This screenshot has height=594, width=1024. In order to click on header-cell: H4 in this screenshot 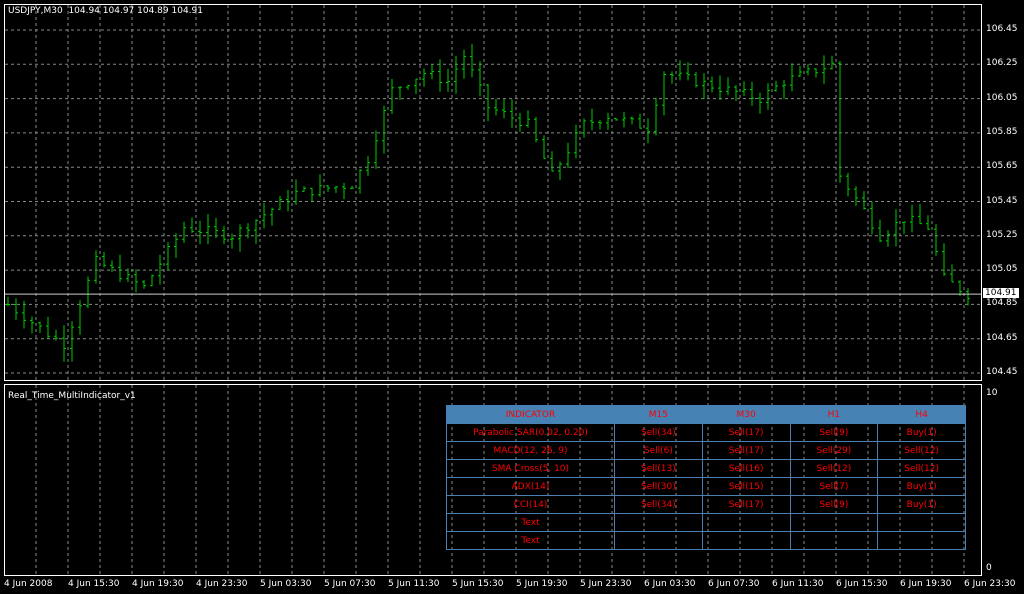, I will do `click(921, 414)`.